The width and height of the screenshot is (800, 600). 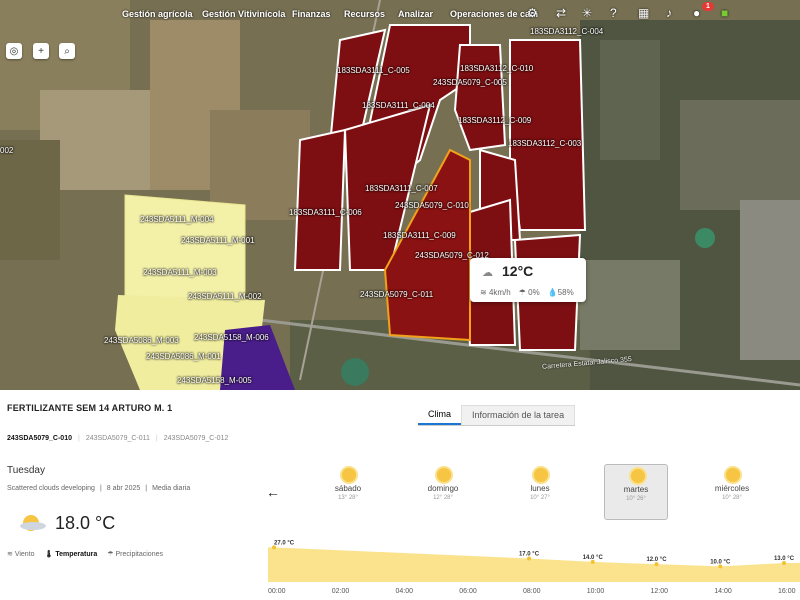 I want to click on temperature-data-label: 13.0 °C, so click(x=784, y=559).